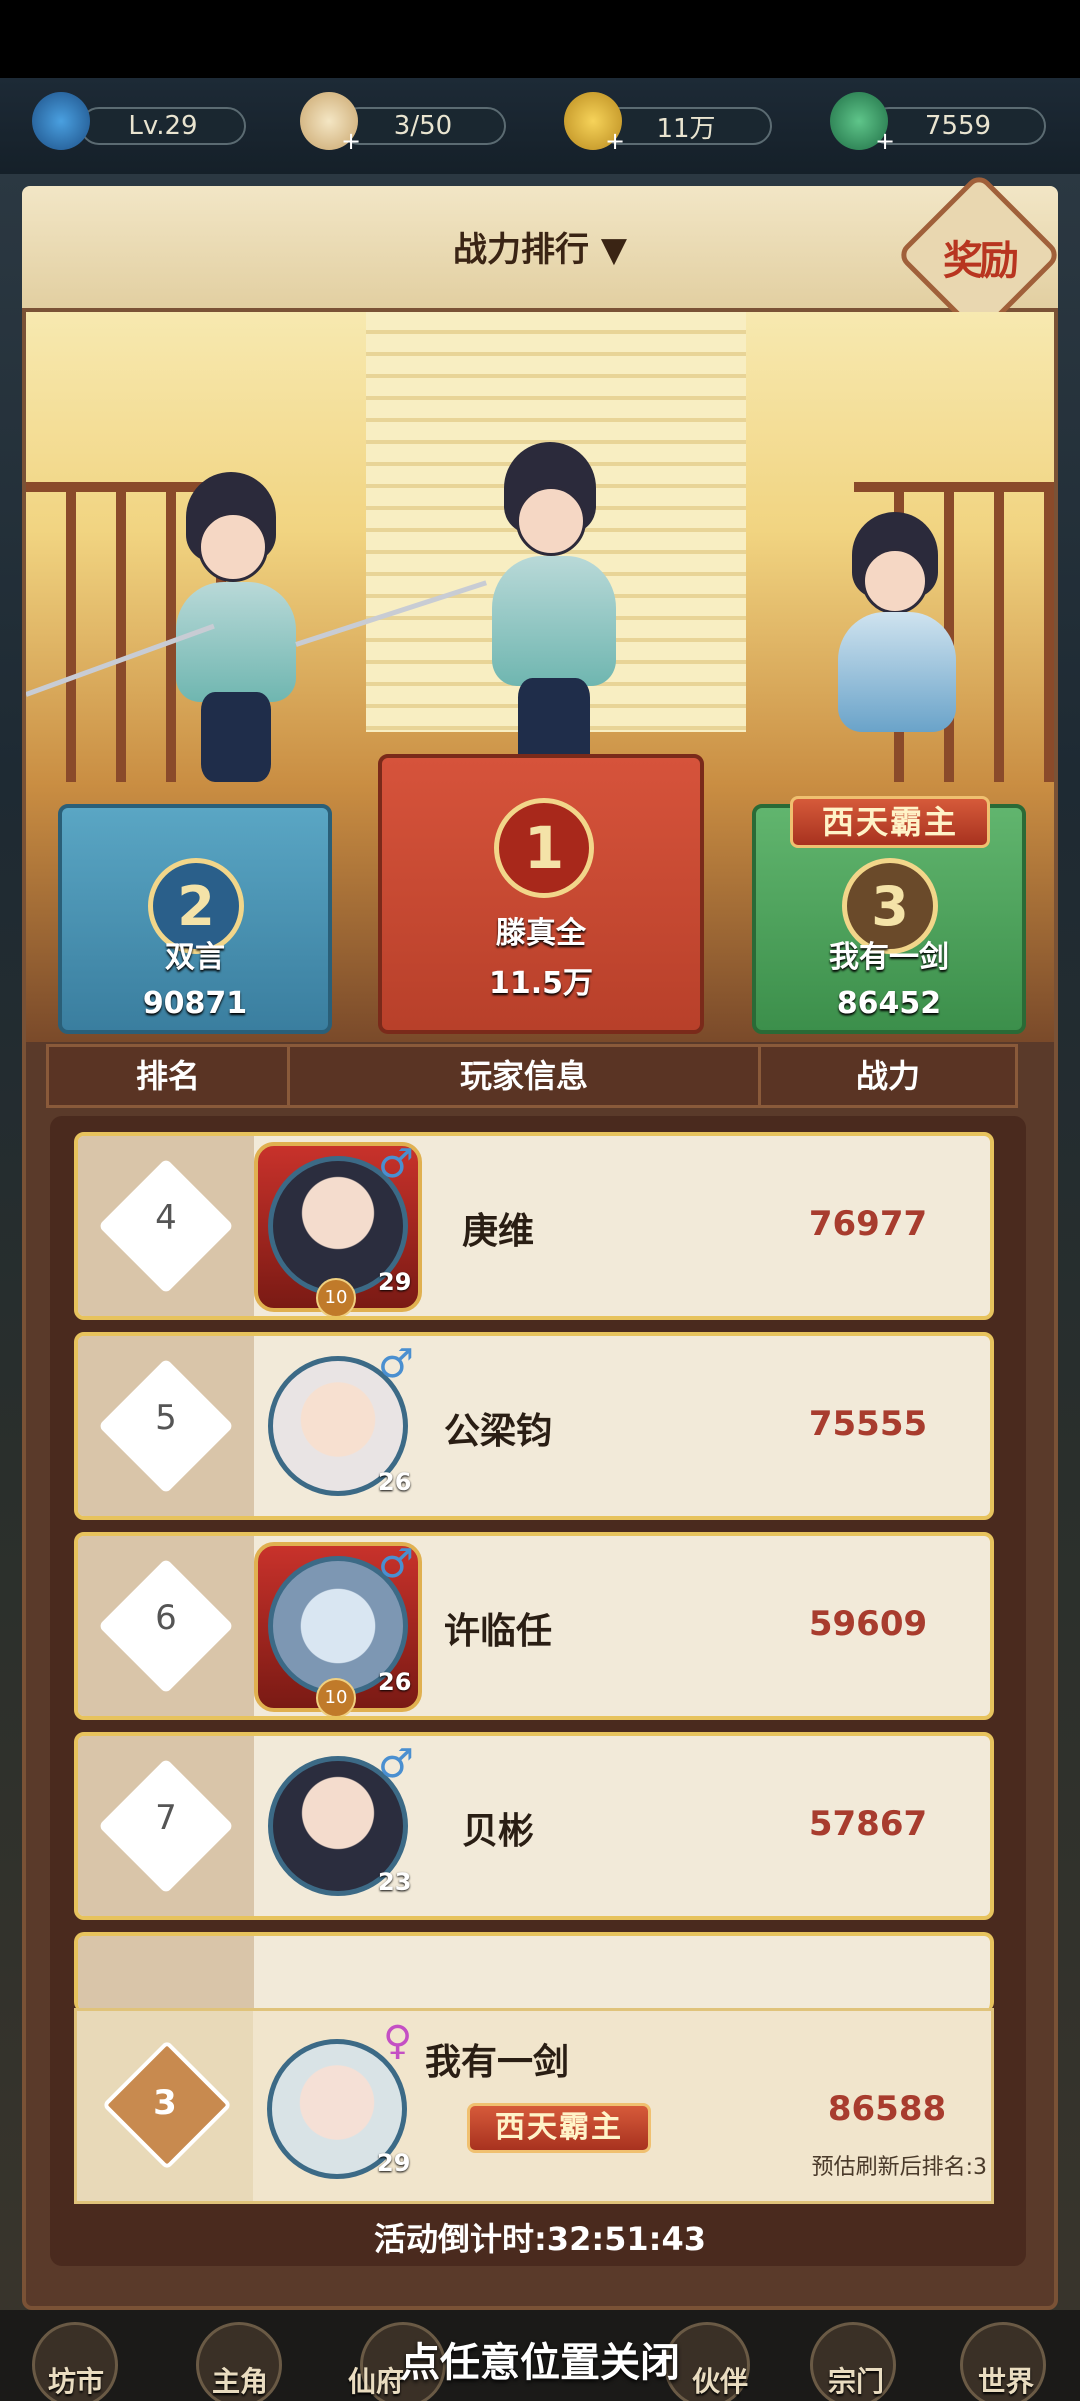 Image resolution: width=1080 pixels, height=2401 pixels. Describe the element at coordinates (166, 1218) in the screenshot. I see `row-rank: 4` at that location.